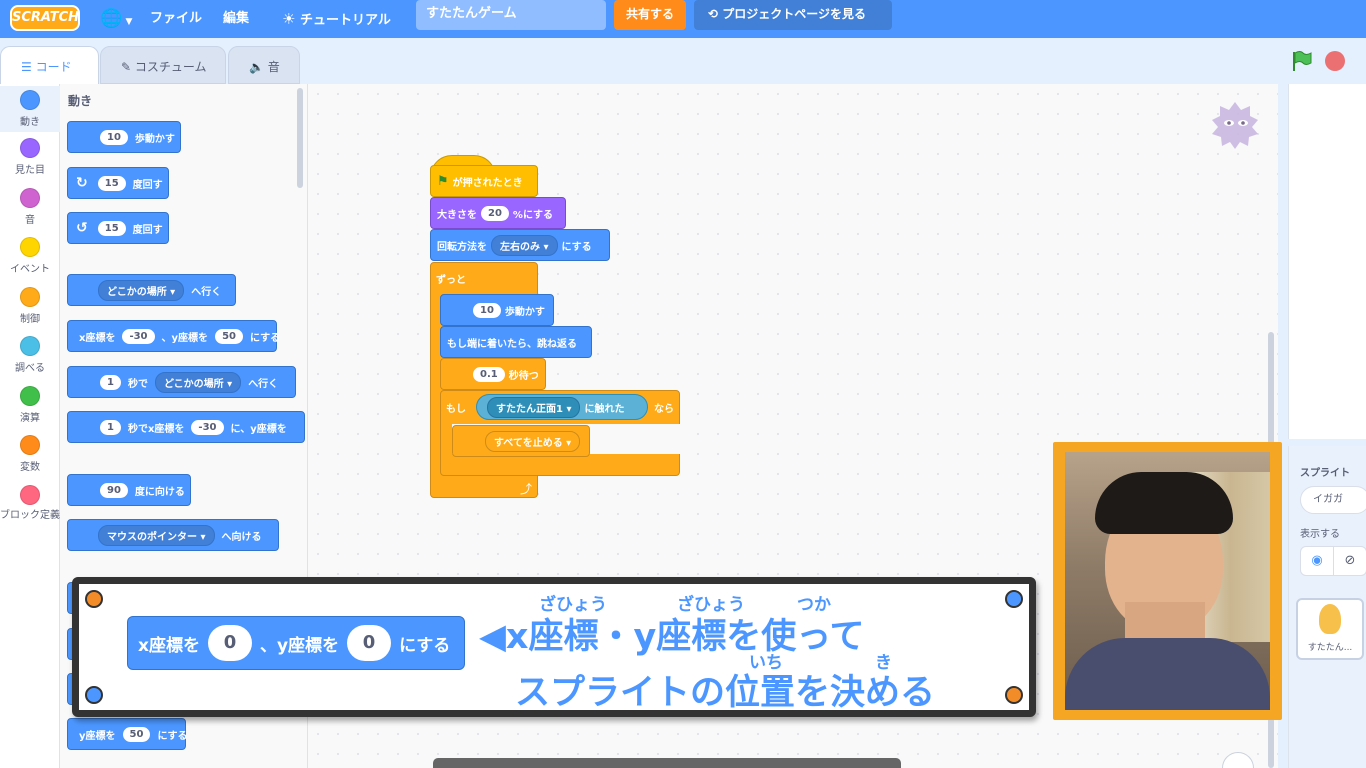  What do you see at coordinates (193, 384) in the screenshot?
I see `dropdown-value: どこかの場所` at bounding box center [193, 384].